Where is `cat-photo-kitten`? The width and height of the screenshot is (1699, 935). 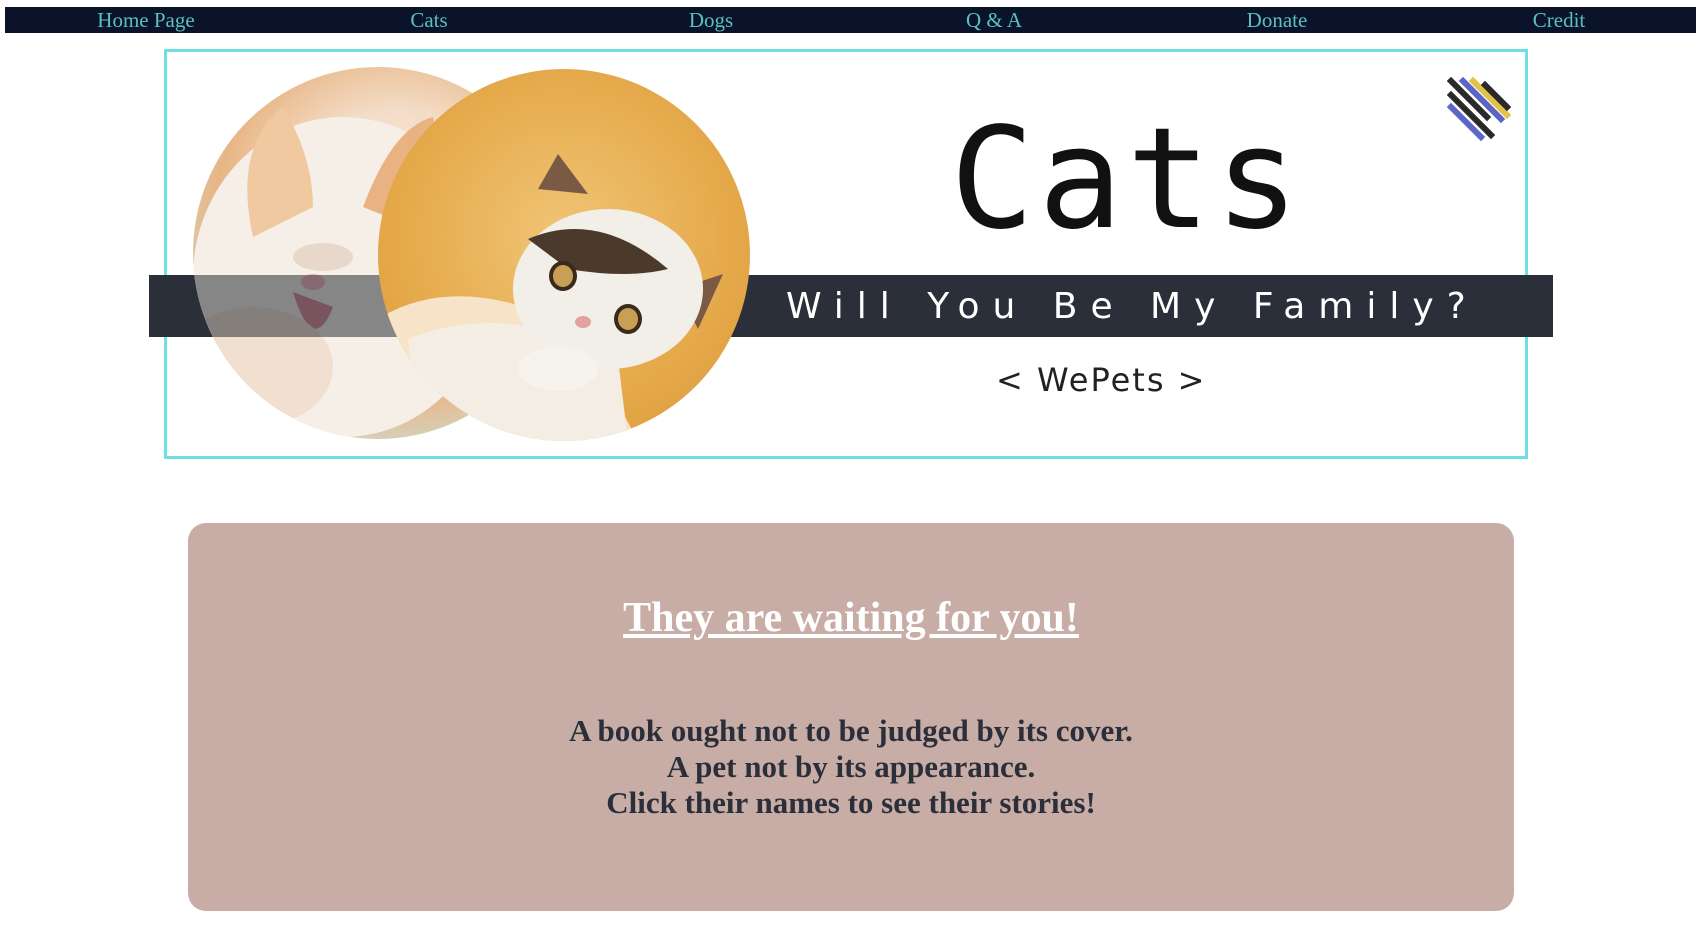
cat-photo-kitten is located at coordinates (564, 255).